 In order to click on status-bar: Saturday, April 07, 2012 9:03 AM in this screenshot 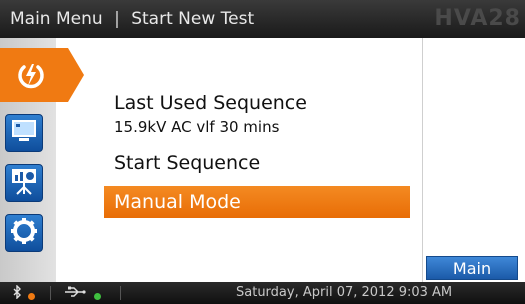, I will do `click(262, 293)`.